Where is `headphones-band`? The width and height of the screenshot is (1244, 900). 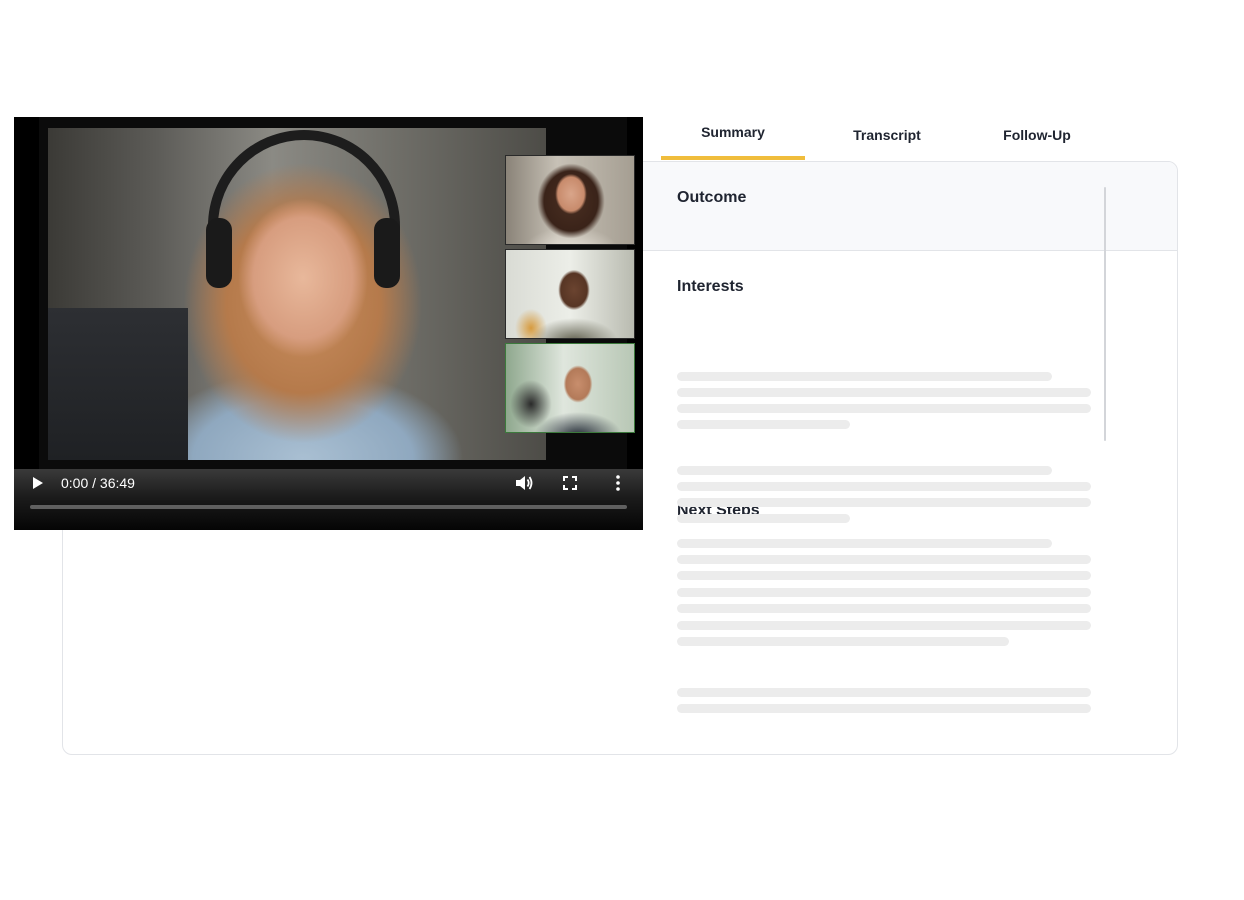
headphones-band is located at coordinates (304, 195).